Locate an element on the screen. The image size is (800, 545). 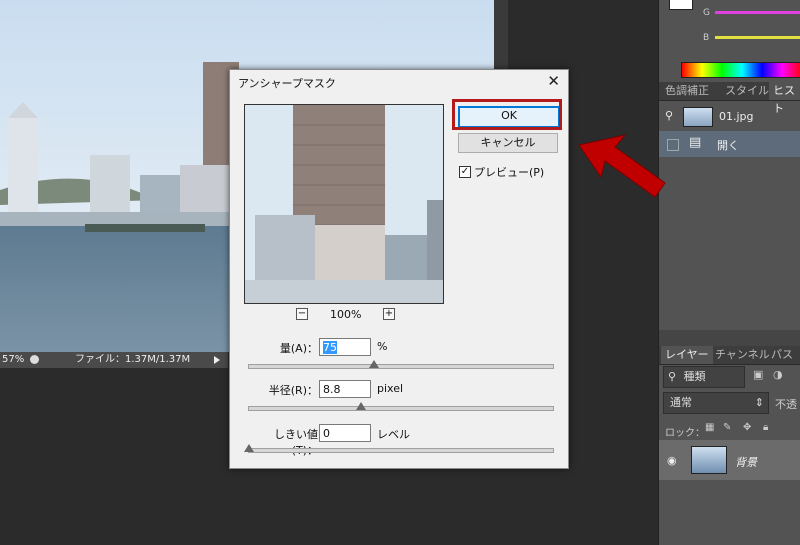
threshold-slider-track is located at coordinates (401, 450).